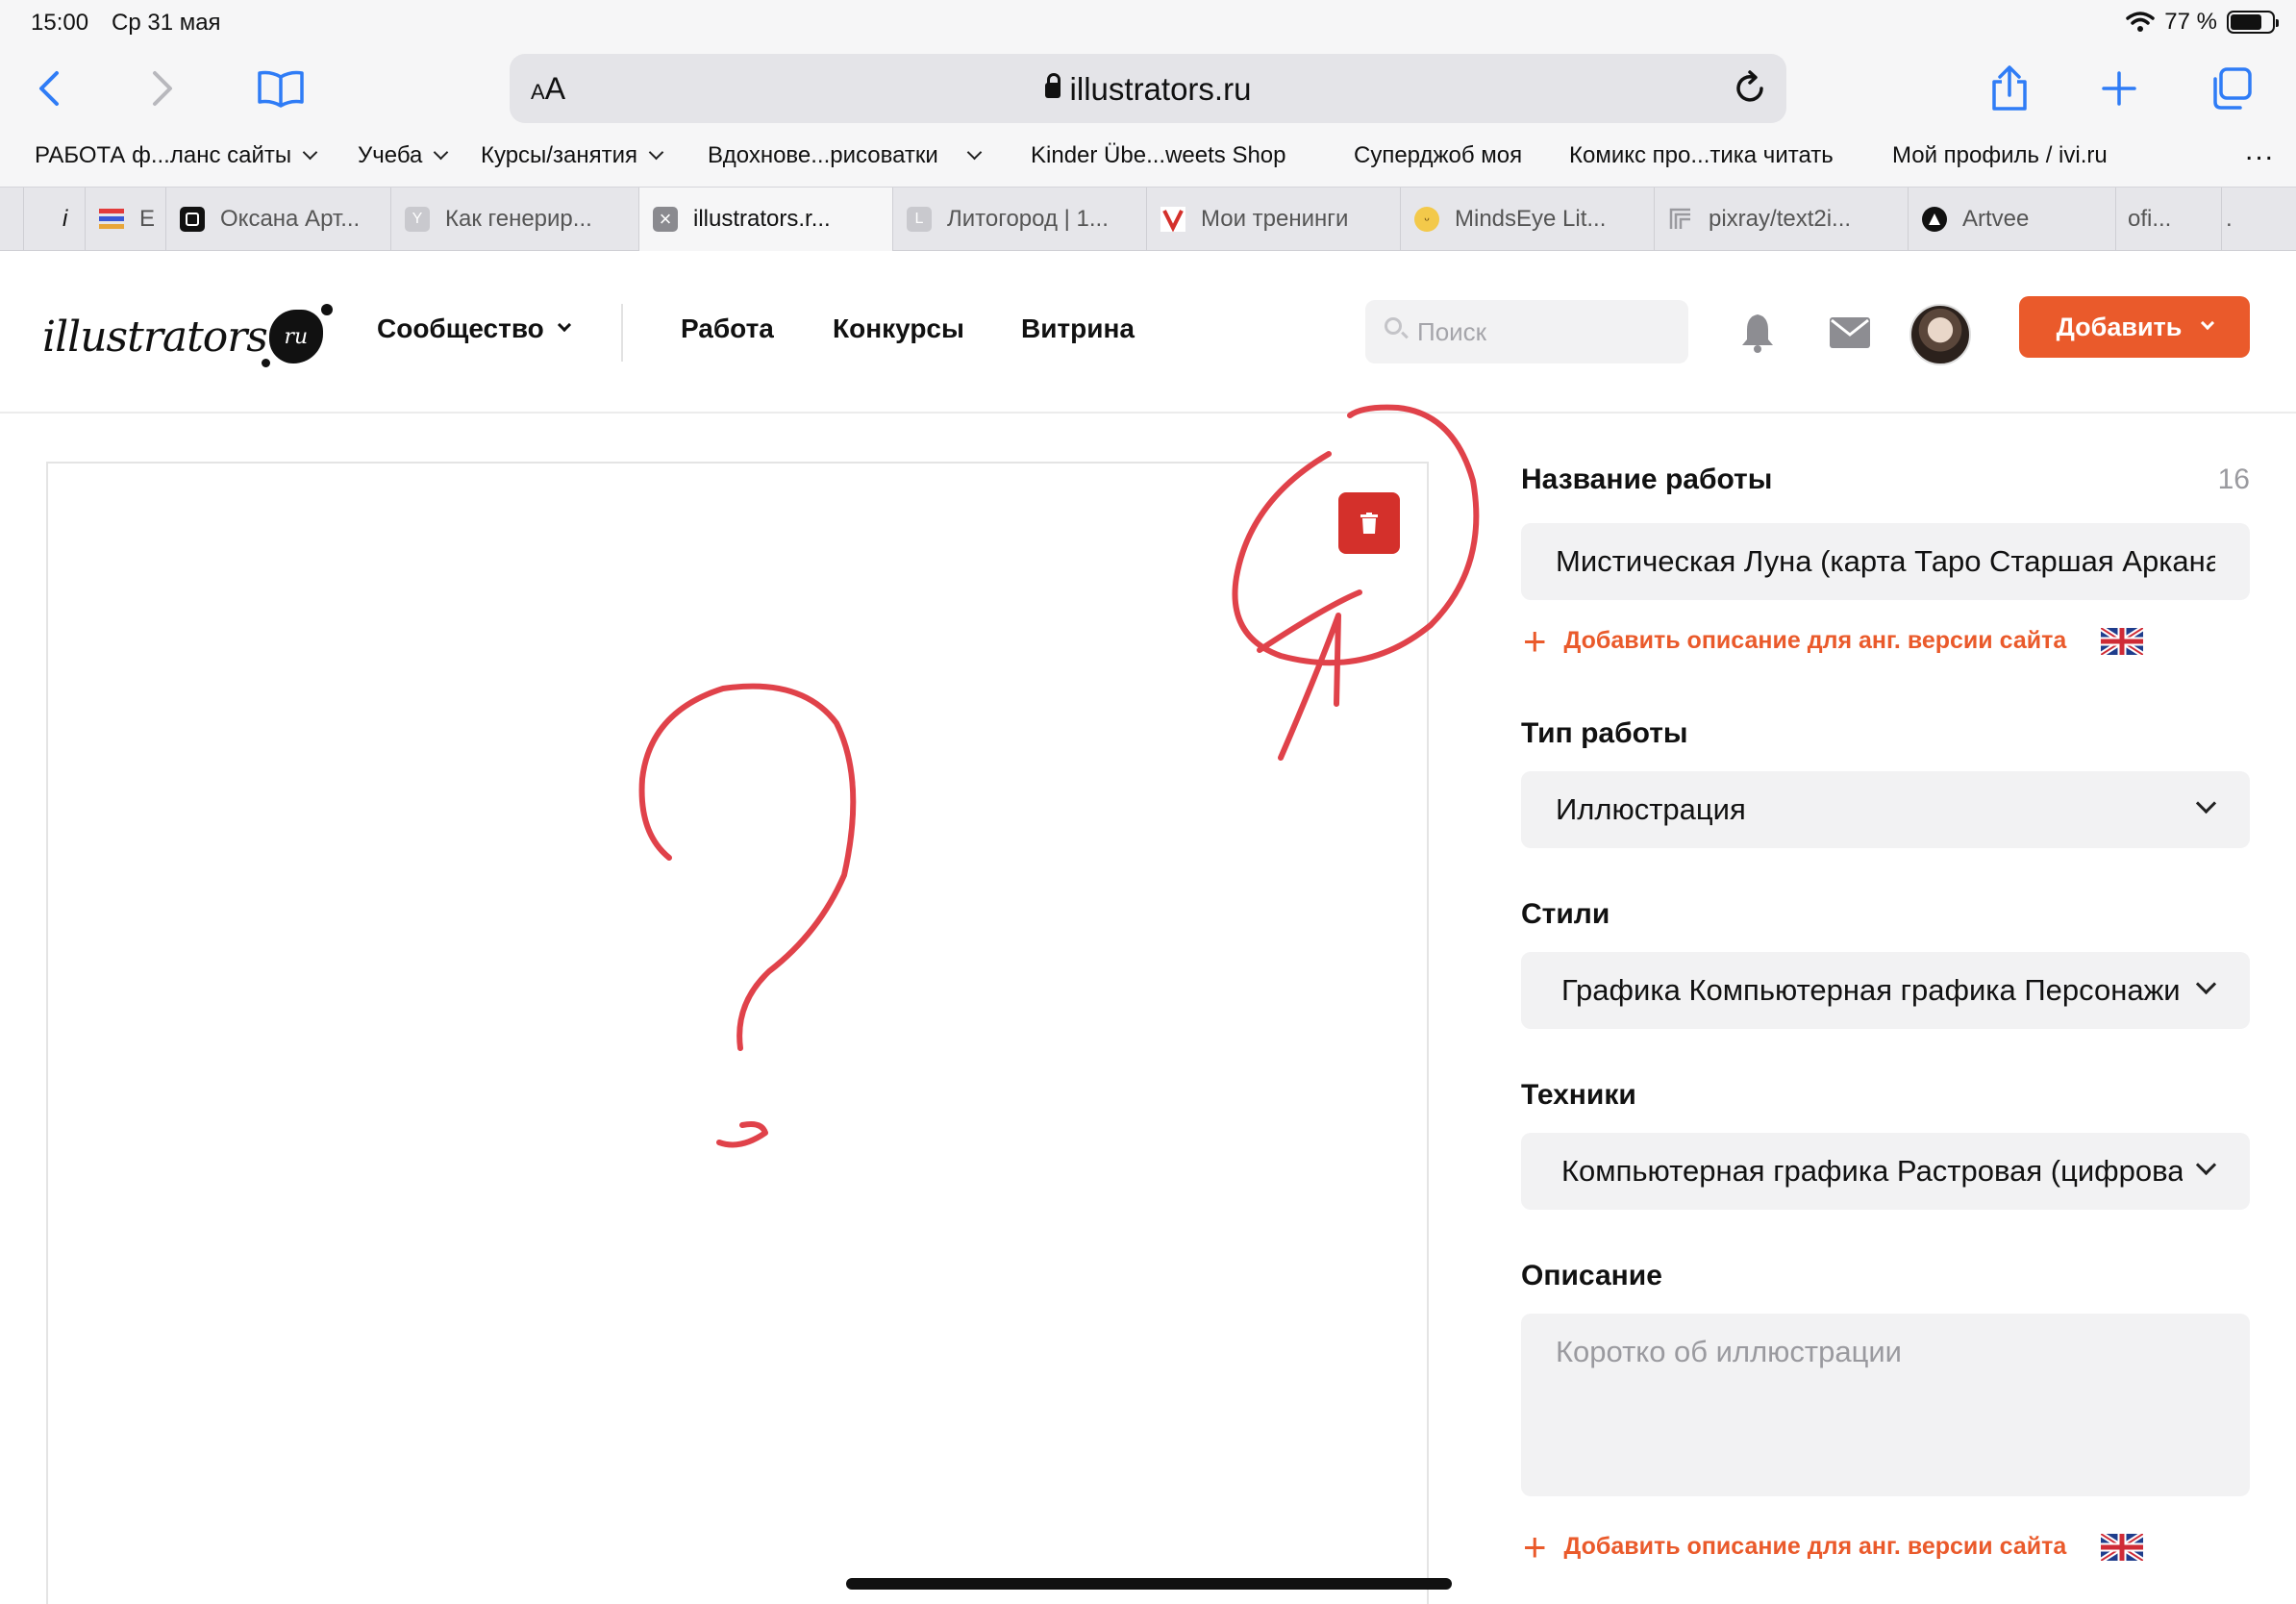  What do you see at coordinates (919, 219) in the screenshot?
I see `l-icon: L` at bounding box center [919, 219].